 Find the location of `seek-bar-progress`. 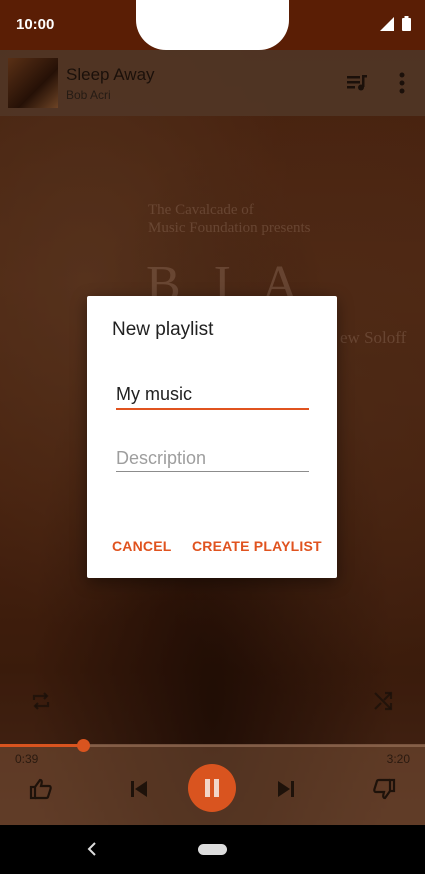

seek-bar-progress is located at coordinates (41, 745).